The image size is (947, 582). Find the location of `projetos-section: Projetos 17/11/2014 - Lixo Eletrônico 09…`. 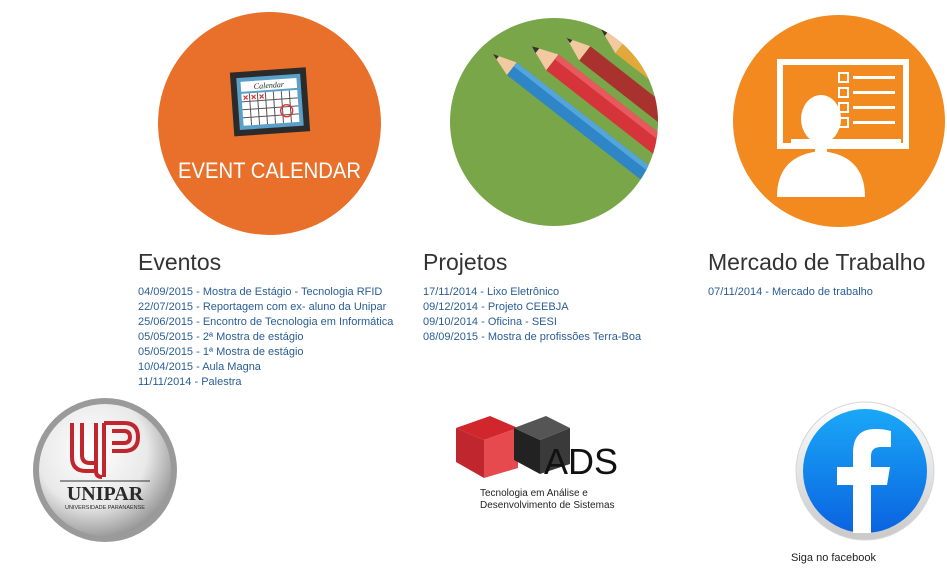

projetos-section: Projetos 17/11/2014 - Lixo Eletrônico 09… is located at coordinates (532, 297).